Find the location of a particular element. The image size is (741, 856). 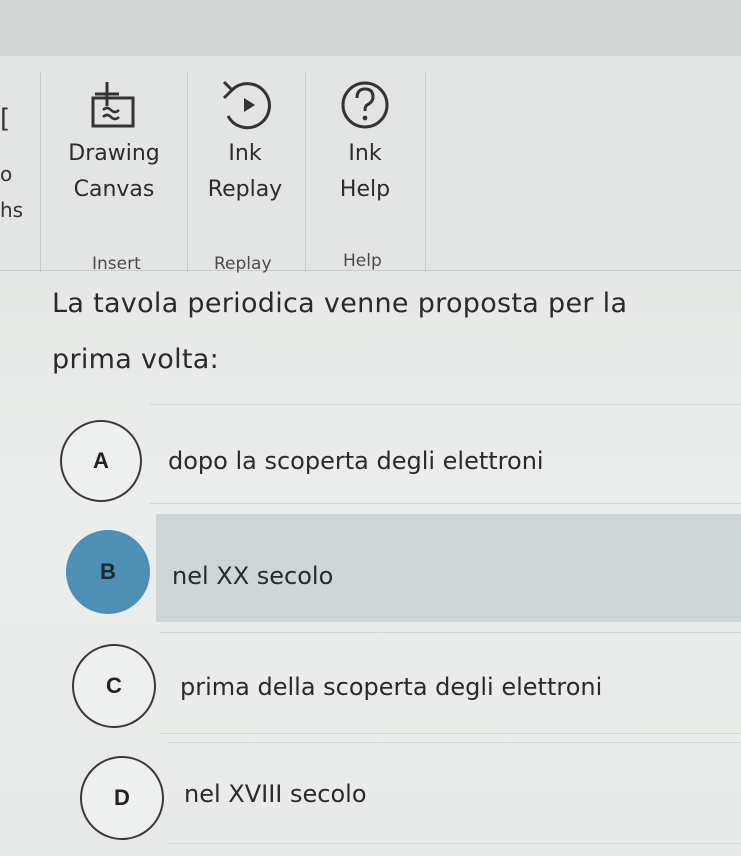

answer-option-c: C prima della scoperta degli elettroni is located at coordinates (406, 683).